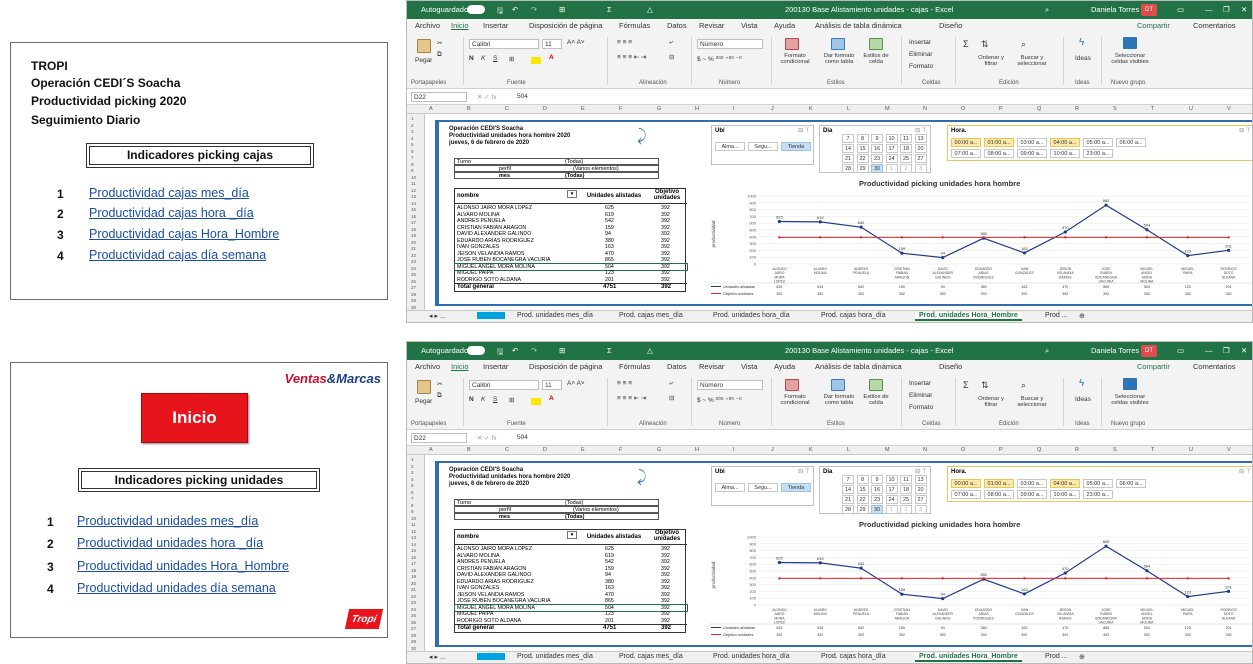  What do you see at coordinates (719, 59) in the screenshot?
I see `currency-icon: $ ~ % ⁰⁰⁰ ⁺⁰⁰ ⁻⁰` at bounding box center [719, 59].